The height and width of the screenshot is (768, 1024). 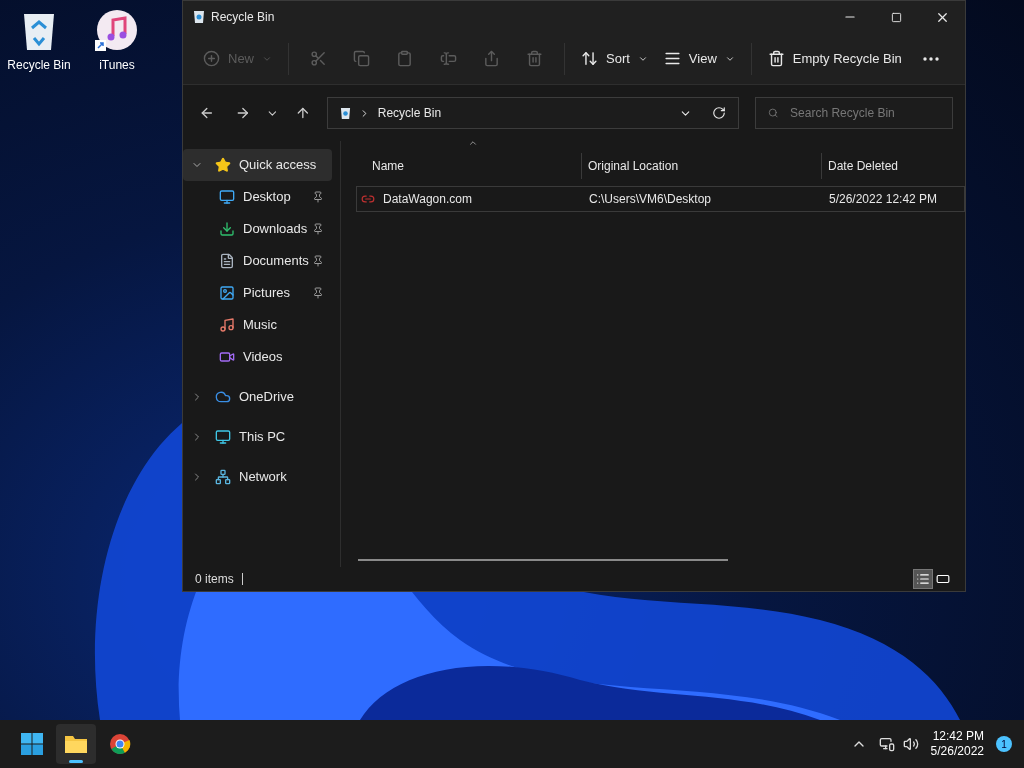 What do you see at coordinates (614, 58) in the screenshot?
I see `sort-button: Sort` at bounding box center [614, 58].